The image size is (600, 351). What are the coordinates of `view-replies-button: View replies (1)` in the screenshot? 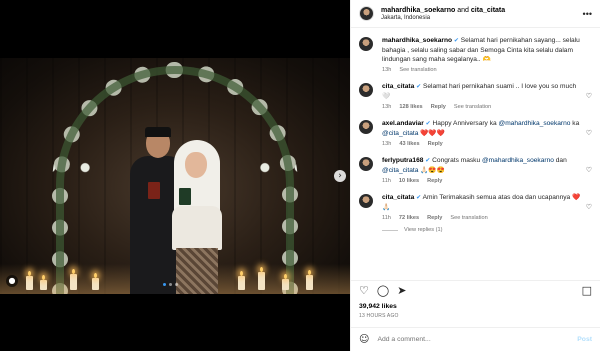 It's located at (487, 230).